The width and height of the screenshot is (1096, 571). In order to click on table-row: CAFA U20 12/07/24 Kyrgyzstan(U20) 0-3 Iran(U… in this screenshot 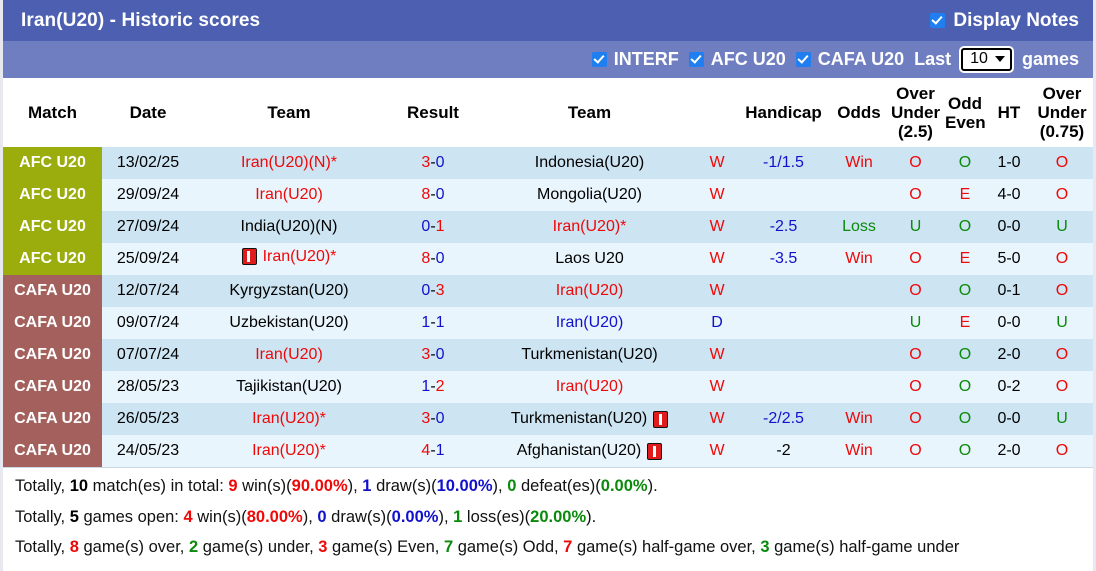, I will do `click(548, 291)`.